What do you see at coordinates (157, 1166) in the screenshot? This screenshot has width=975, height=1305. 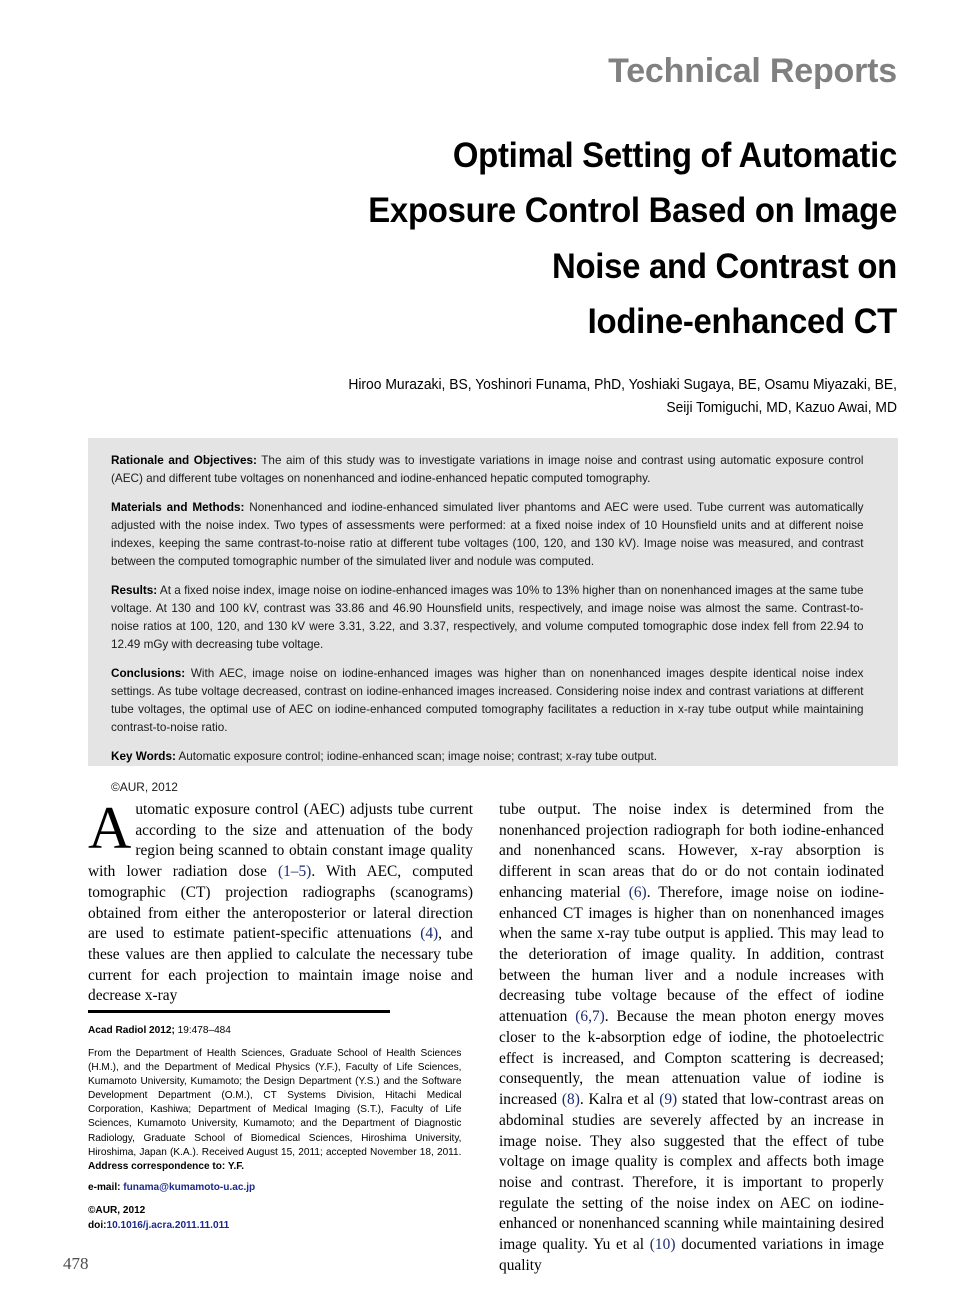 I see `correspondence-label: Address correspondence to:` at bounding box center [157, 1166].